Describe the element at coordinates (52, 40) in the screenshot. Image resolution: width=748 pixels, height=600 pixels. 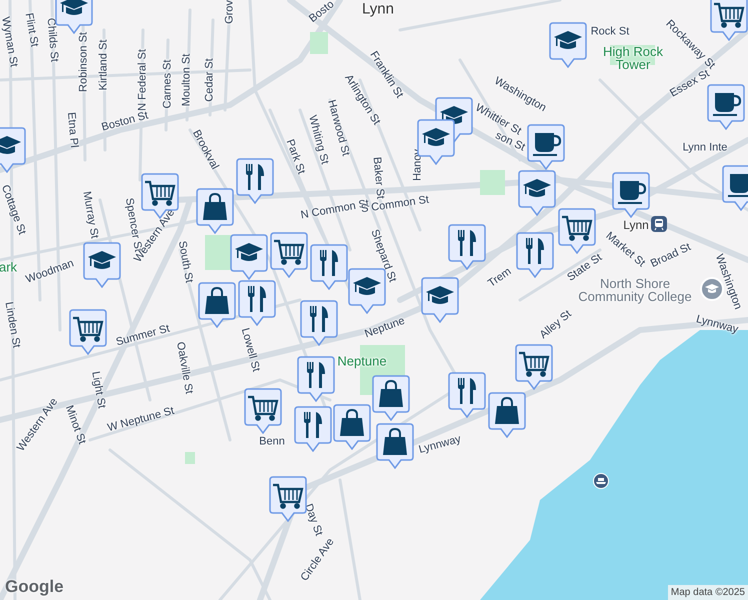
I see `map-label: Childs St` at that location.